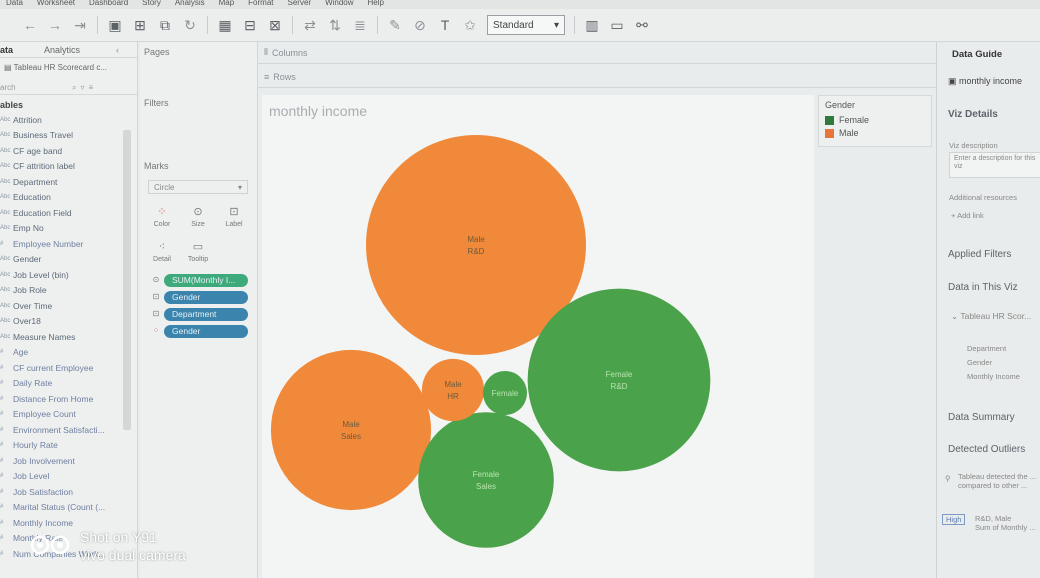  I want to click on viz-details-heading: Viz Details, so click(973, 114).